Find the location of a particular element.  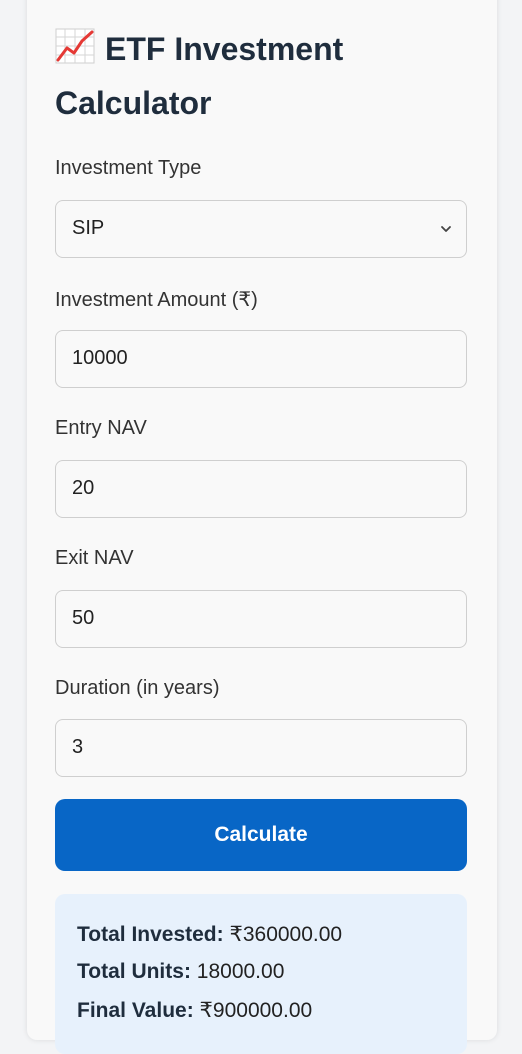

final-value-row: Final Value: ₹900000.00 is located at coordinates (194, 1010).